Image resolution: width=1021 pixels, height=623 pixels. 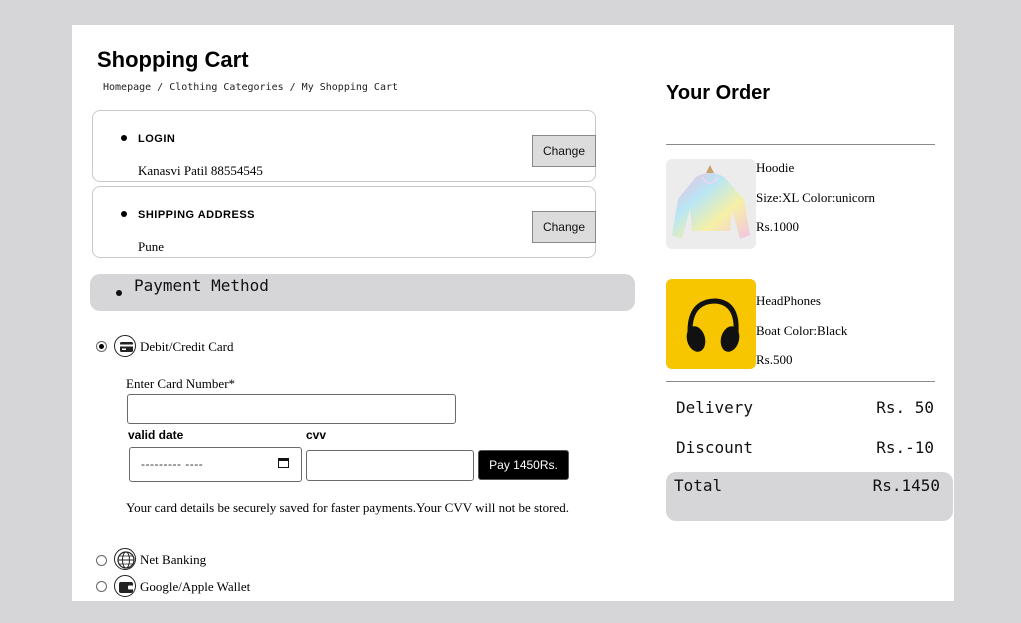 I want to click on card-number-input, so click(x=291, y=409).